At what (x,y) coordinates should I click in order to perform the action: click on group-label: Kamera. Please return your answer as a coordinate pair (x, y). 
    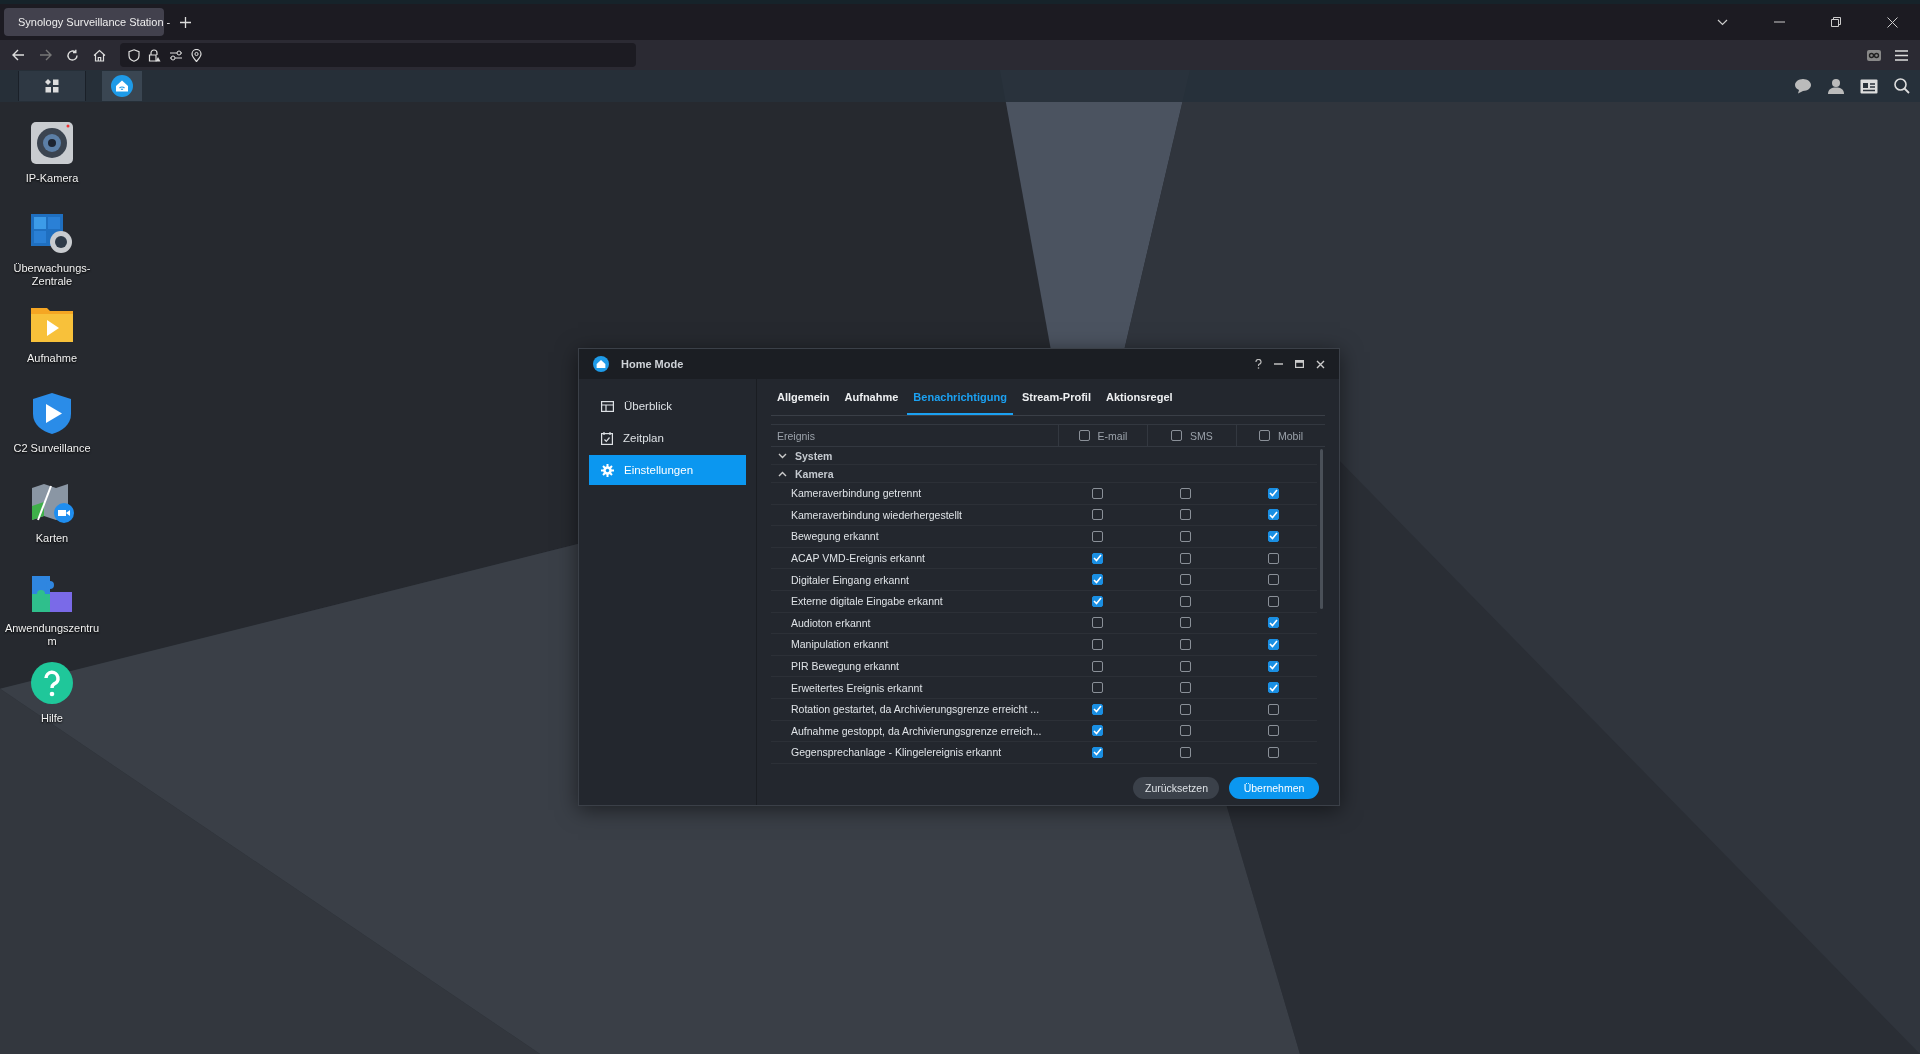
    Looking at the image, I should click on (814, 473).